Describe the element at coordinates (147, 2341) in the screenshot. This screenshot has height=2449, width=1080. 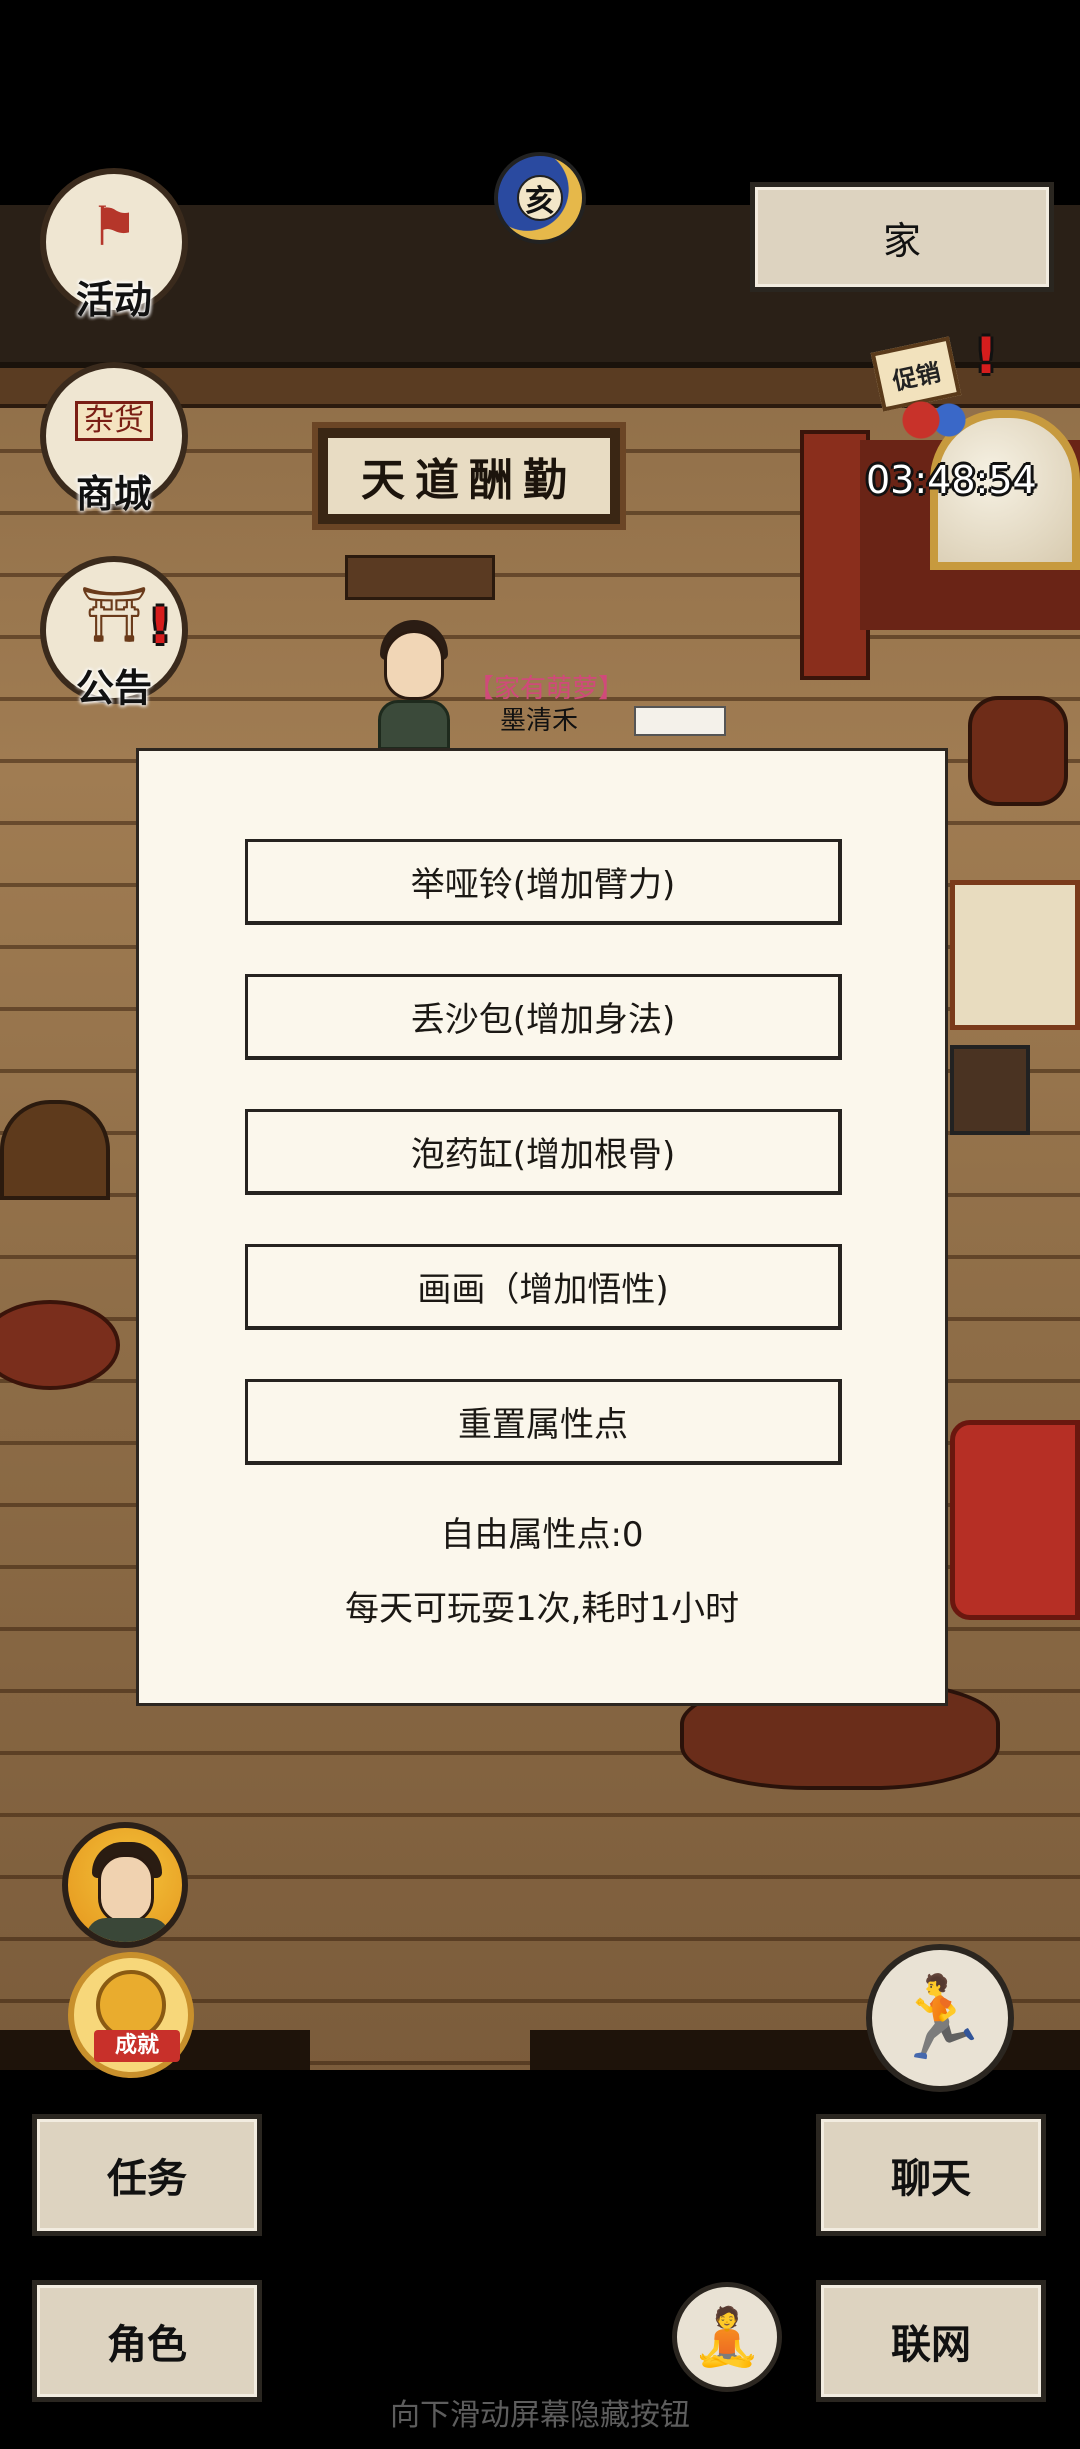
I see `role-button: 角色` at that location.